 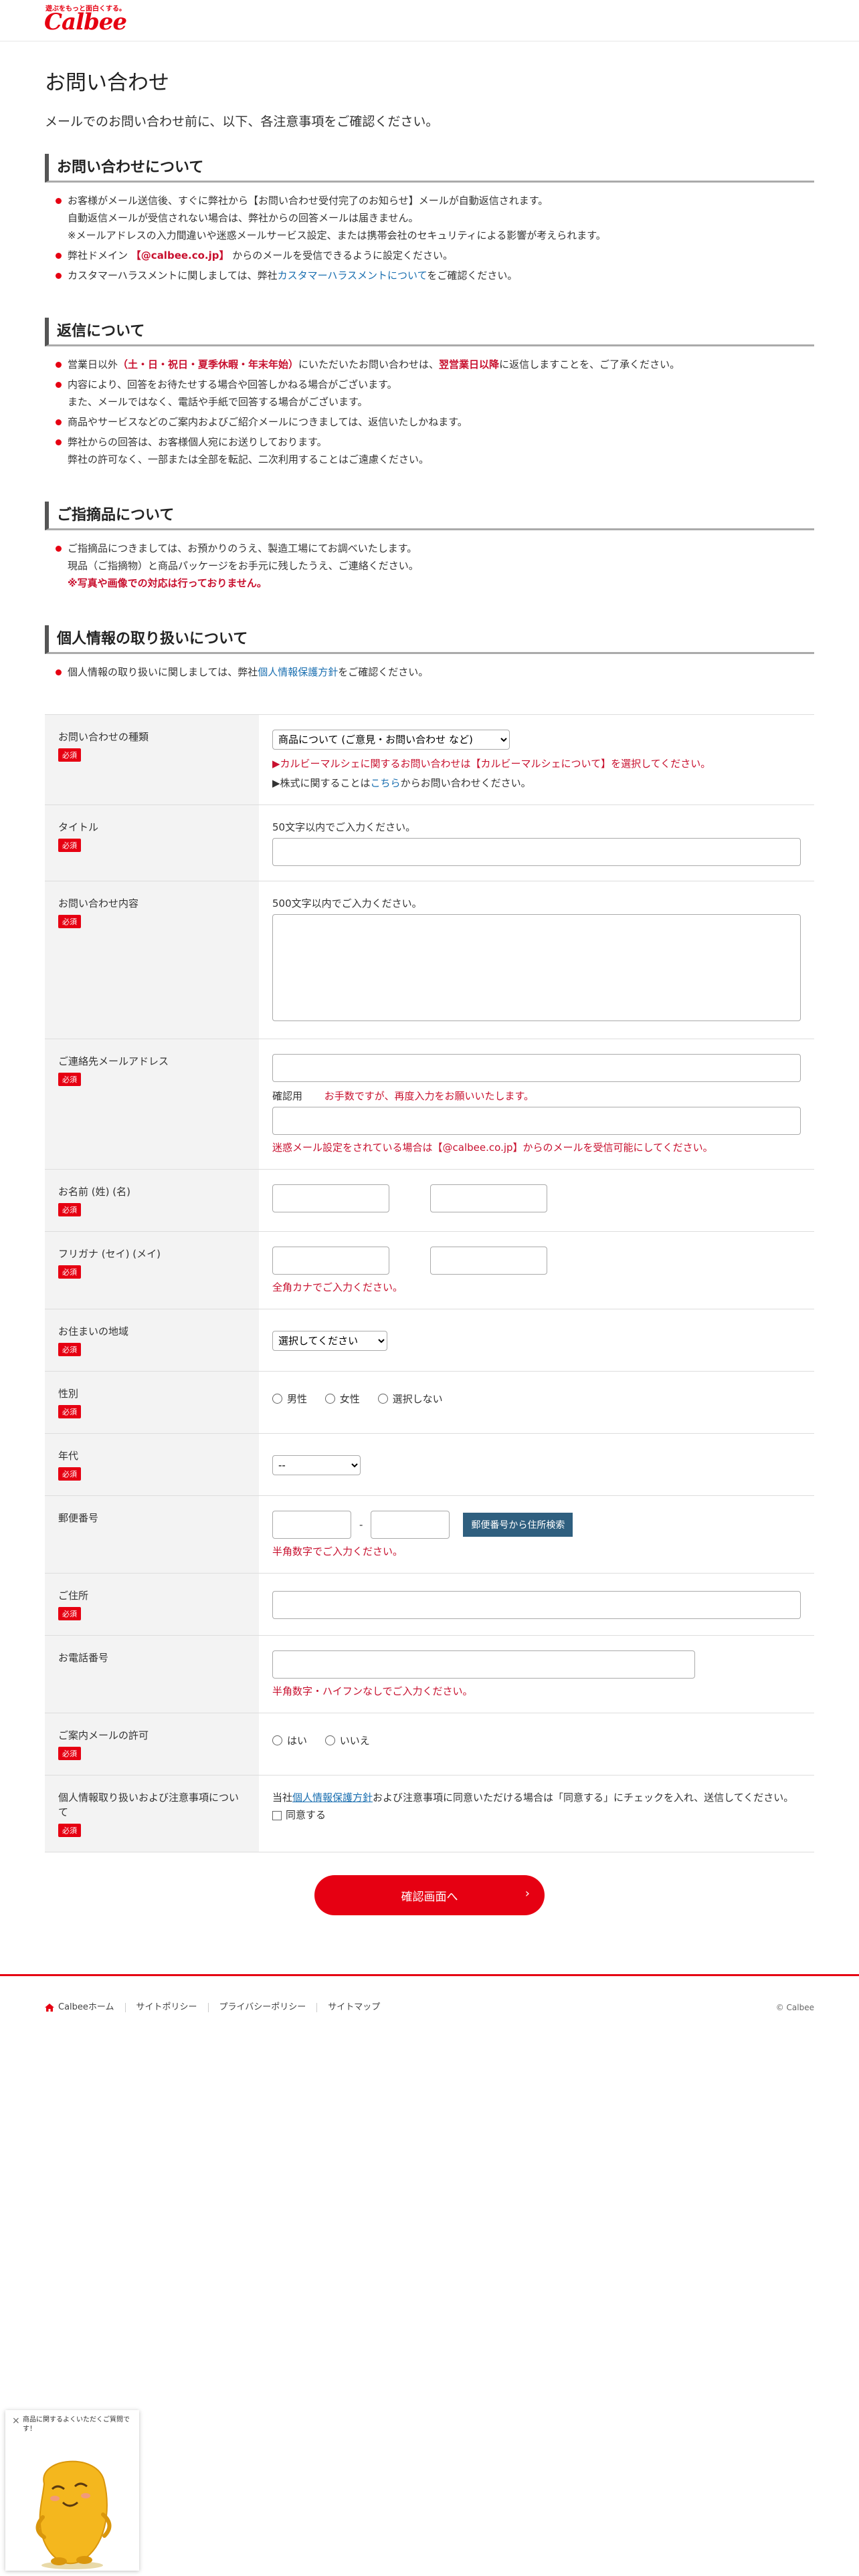 I want to click on list-item: 個人情報の取り扱いに関しましては、弊社個人情報保護方針をご確認ください。, so click(x=435, y=672).